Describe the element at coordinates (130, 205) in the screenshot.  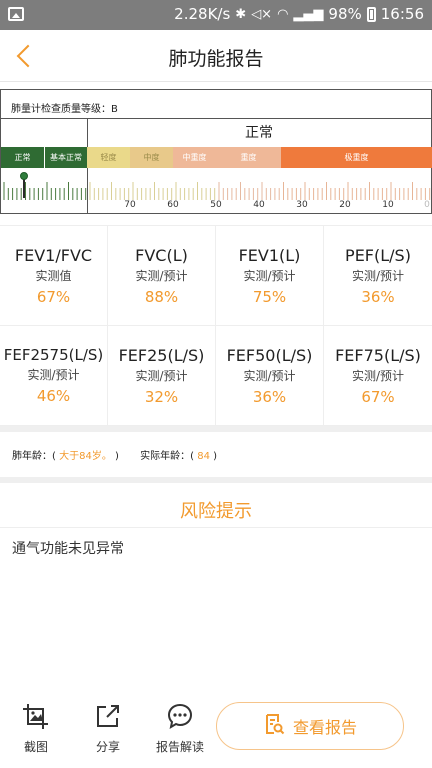
I see `scale-number: 70` at that location.